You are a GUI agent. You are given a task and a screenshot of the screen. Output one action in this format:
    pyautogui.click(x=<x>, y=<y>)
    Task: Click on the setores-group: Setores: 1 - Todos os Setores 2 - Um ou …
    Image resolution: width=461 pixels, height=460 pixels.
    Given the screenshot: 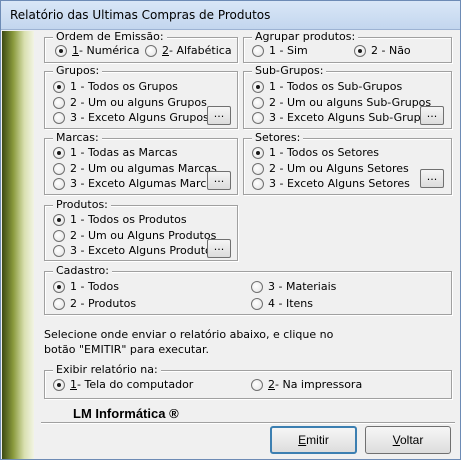 What is the action you would take?
    pyautogui.click(x=347, y=163)
    